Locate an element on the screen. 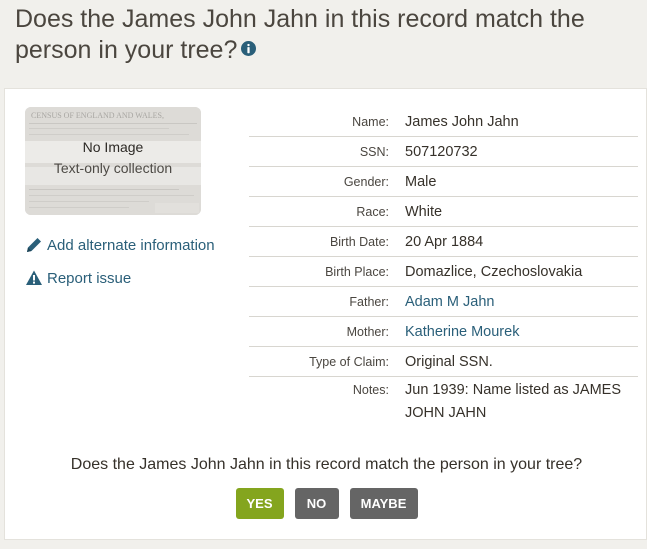  field-label: Birth Place: is located at coordinates (357, 271).